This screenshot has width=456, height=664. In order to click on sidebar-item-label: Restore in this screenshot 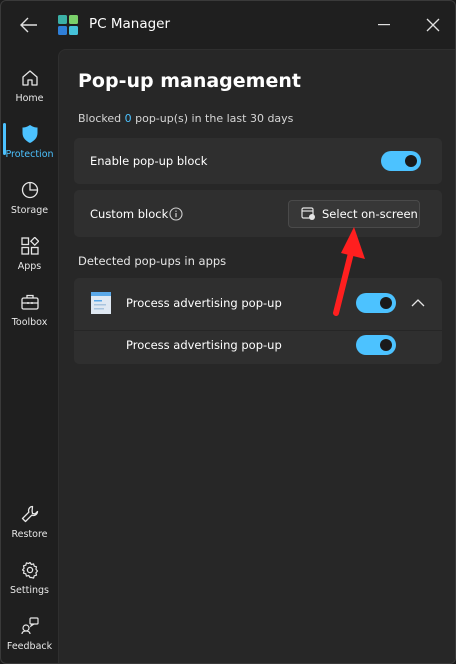, I will do `click(29, 534)`.